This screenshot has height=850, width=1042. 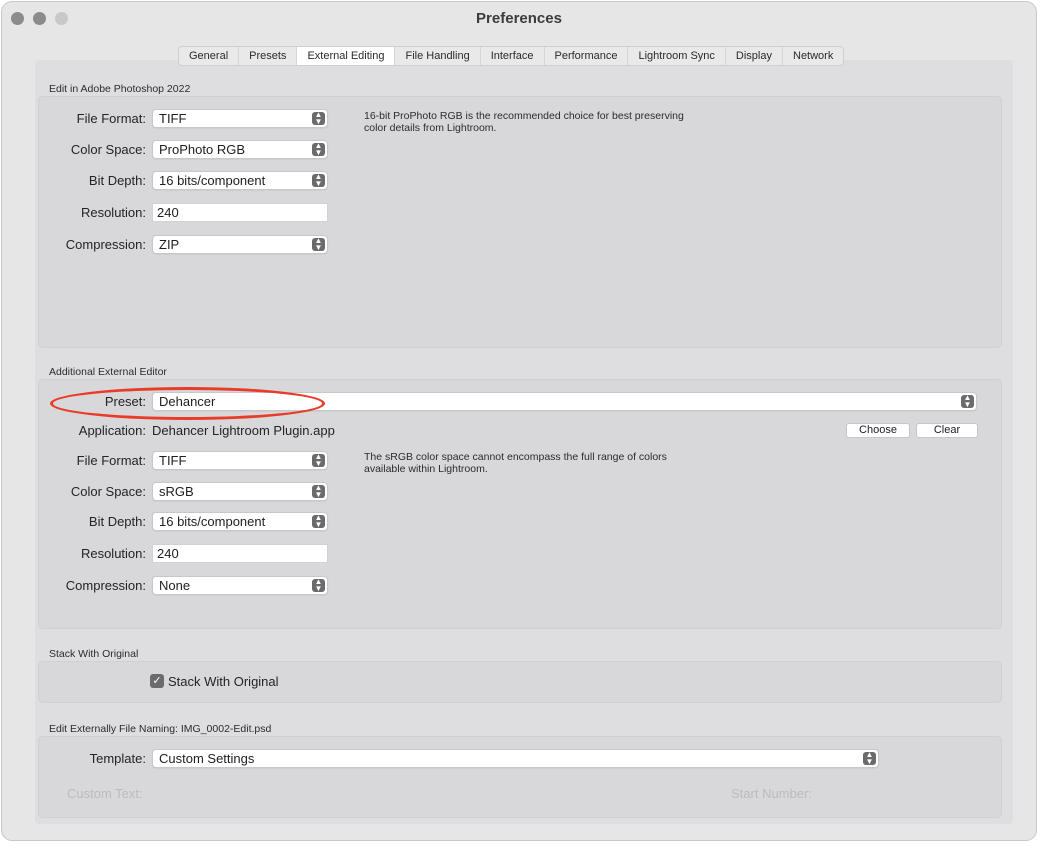 What do you see at coordinates (240, 244) in the screenshot?
I see `ps-compression-popup: ZIP ▲ ▼` at bounding box center [240, 244].